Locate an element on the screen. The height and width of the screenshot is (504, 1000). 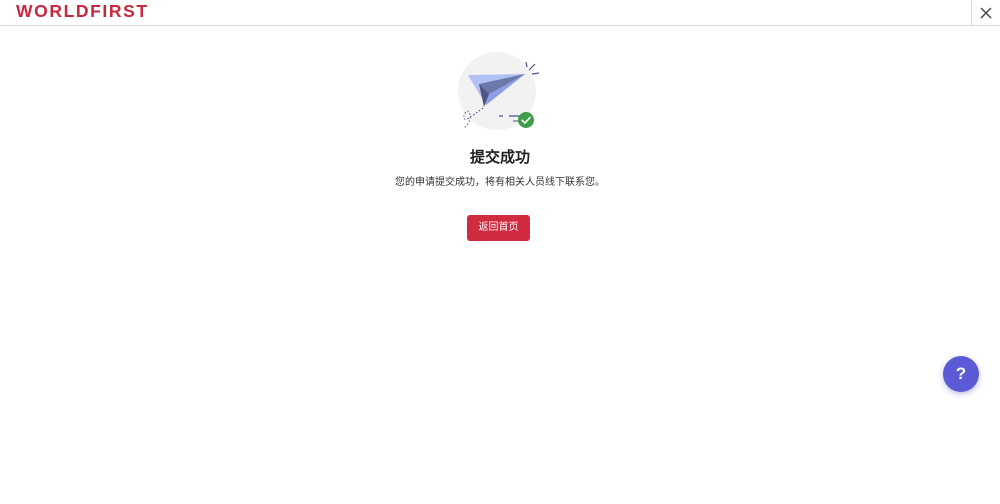
back-to-home-button: 返回首页 is located at coordinates (498, 228).